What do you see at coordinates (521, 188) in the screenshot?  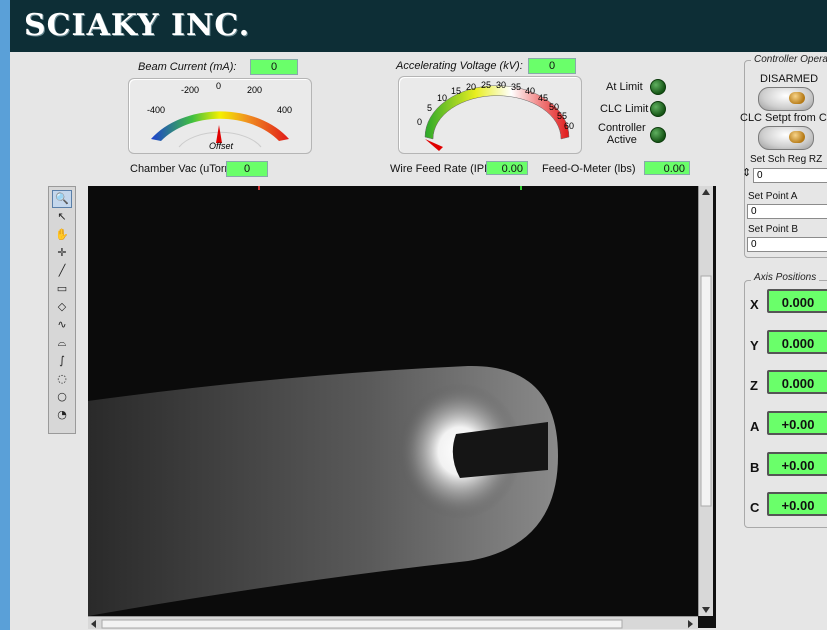 I see `roi-marker-top-right` at bounding box center [521, 188].